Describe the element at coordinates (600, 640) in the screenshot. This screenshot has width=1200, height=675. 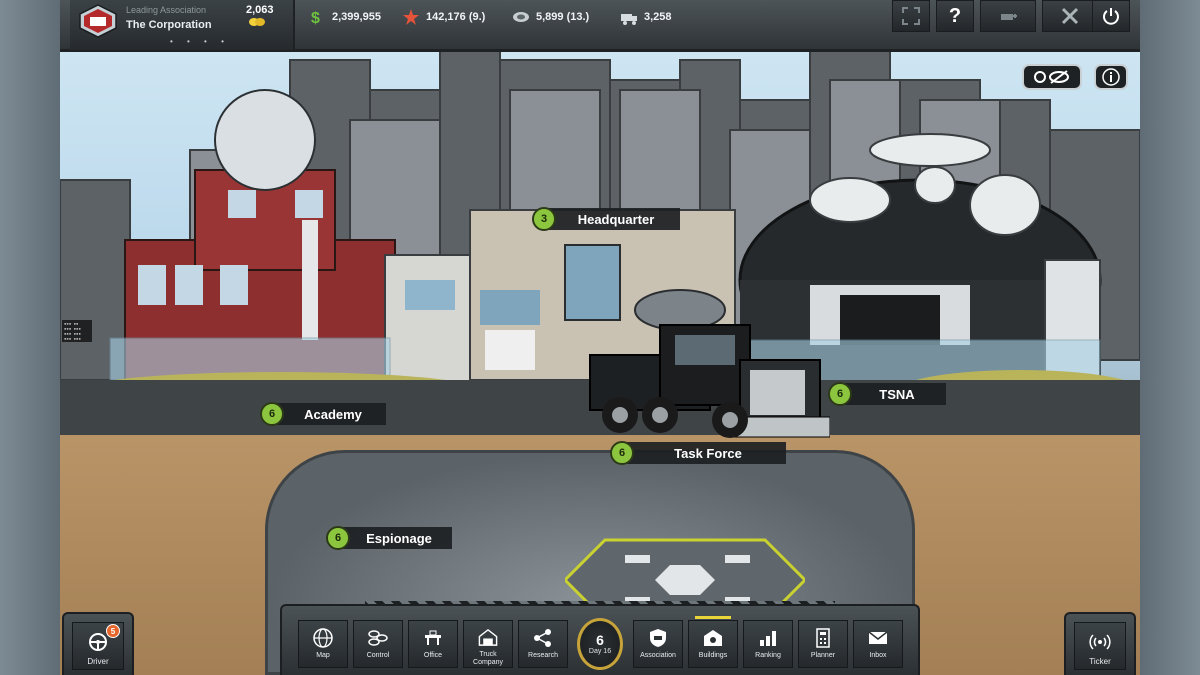
I see `day-number: 6` at that location.